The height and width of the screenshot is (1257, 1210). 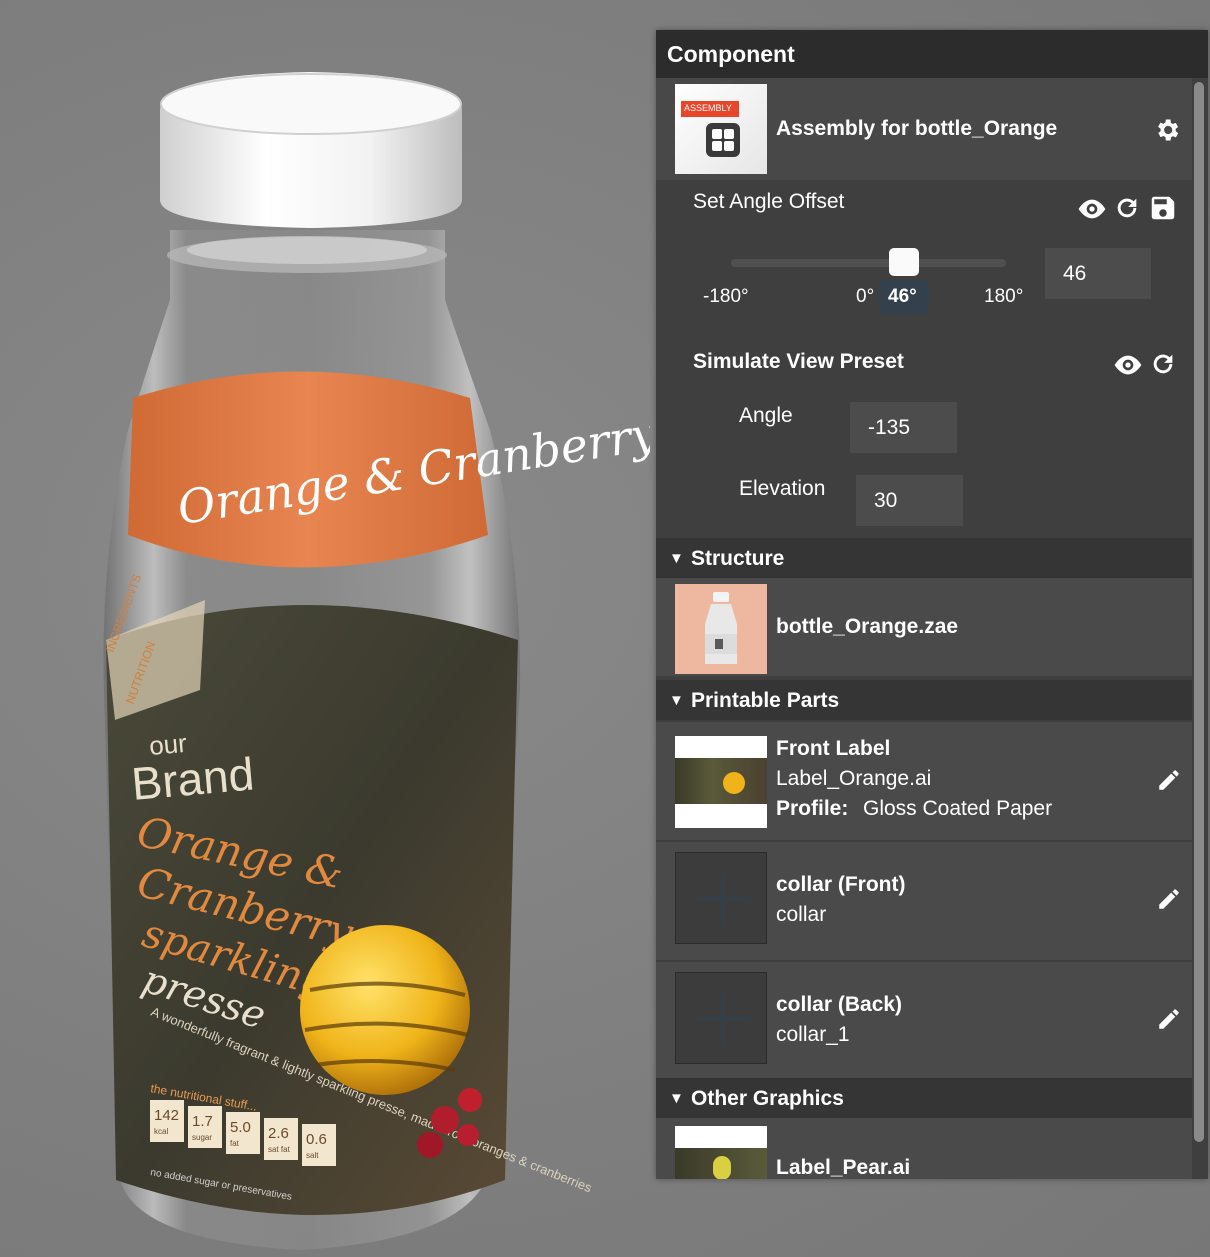 I want to click on brand-big: Brand, so click(x=192, y=778).